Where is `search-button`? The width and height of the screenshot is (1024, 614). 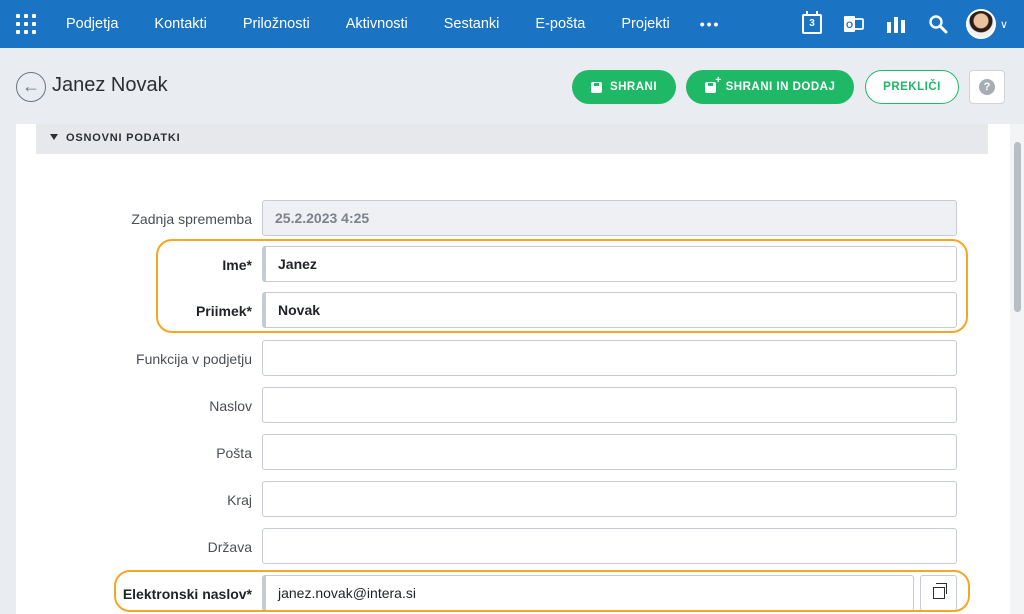 search-button is located at coordinates (938, 24).